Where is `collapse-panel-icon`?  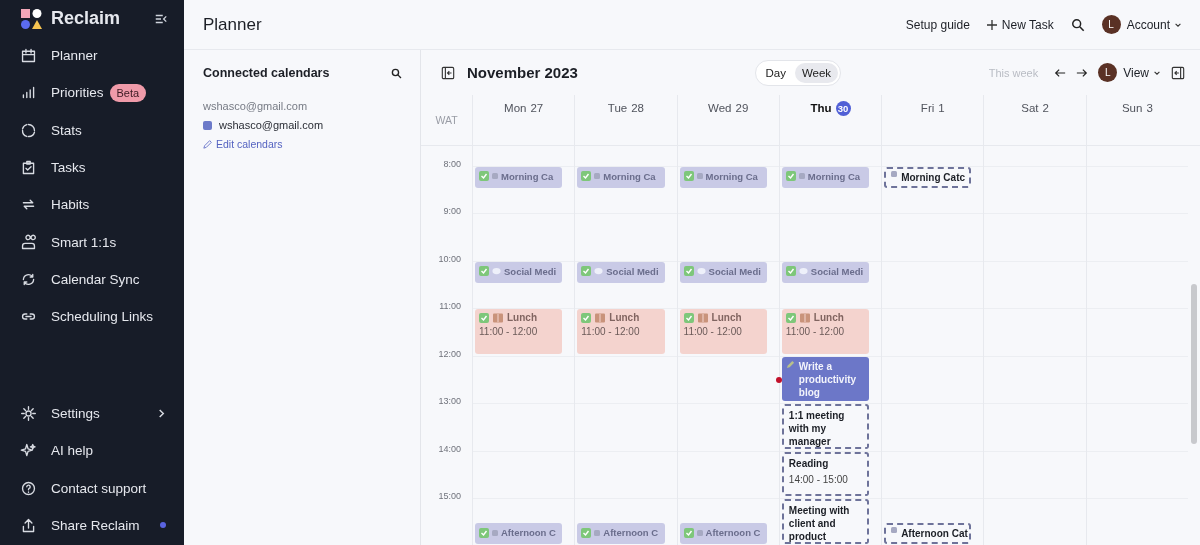 collapse-panel-icon is located at coordinates (448, 72).